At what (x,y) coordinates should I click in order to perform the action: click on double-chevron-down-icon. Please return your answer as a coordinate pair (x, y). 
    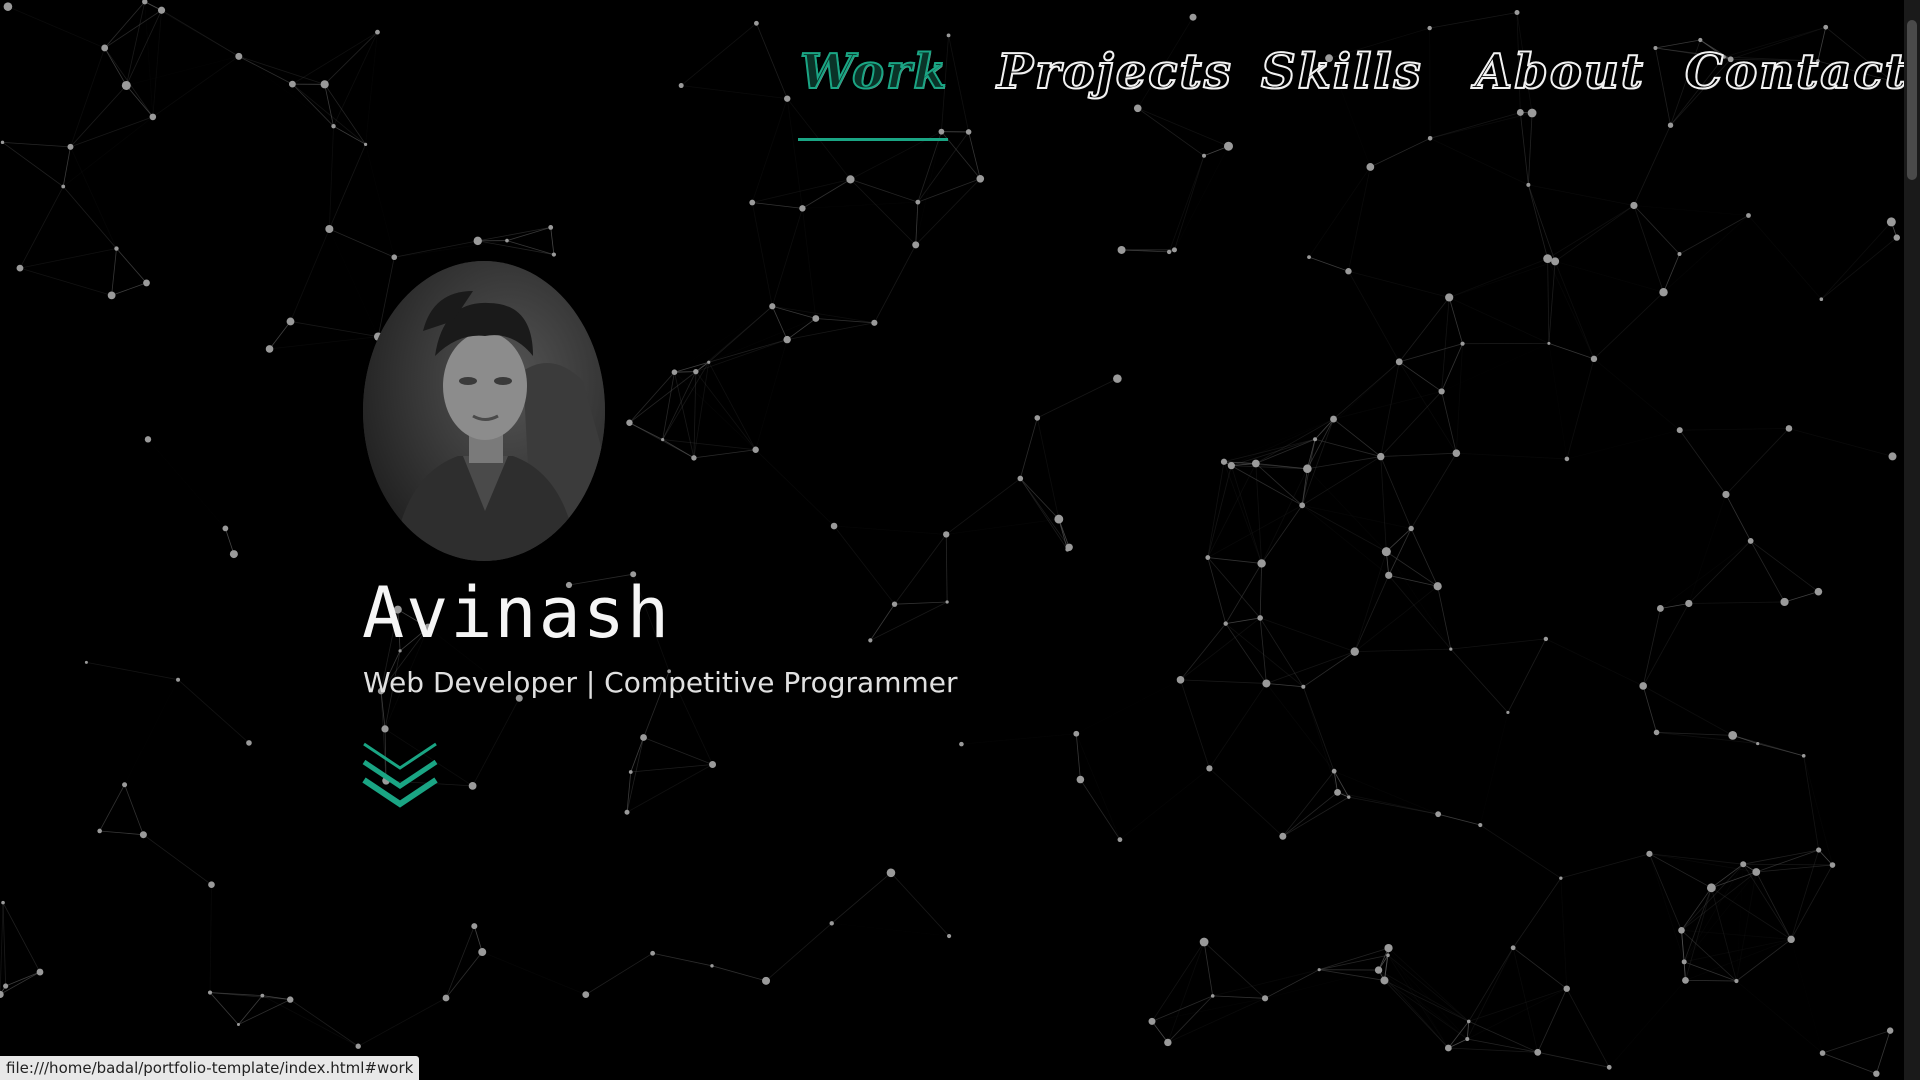
    Looking at the image, I should click on (400, 775).